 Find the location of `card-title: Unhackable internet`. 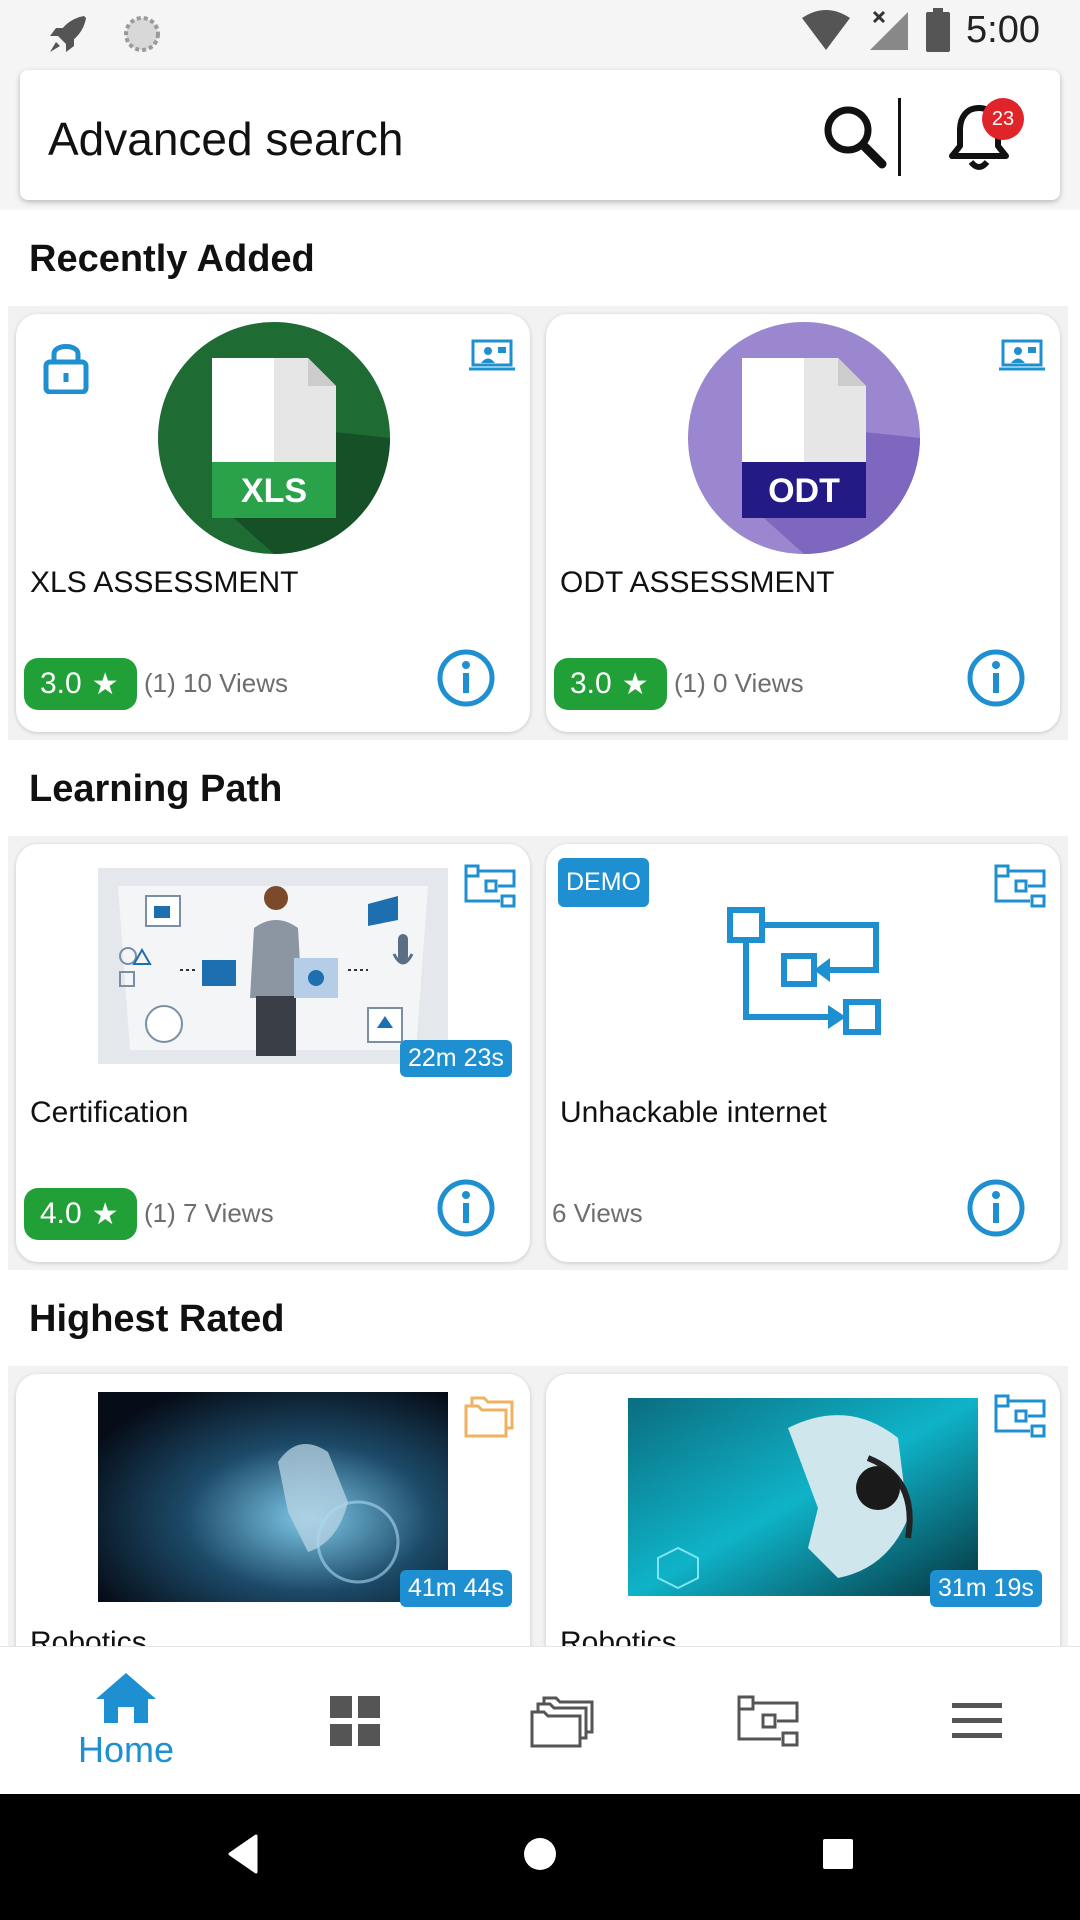

card-title: Unhackable internet is located at coordinates (693, 1112).